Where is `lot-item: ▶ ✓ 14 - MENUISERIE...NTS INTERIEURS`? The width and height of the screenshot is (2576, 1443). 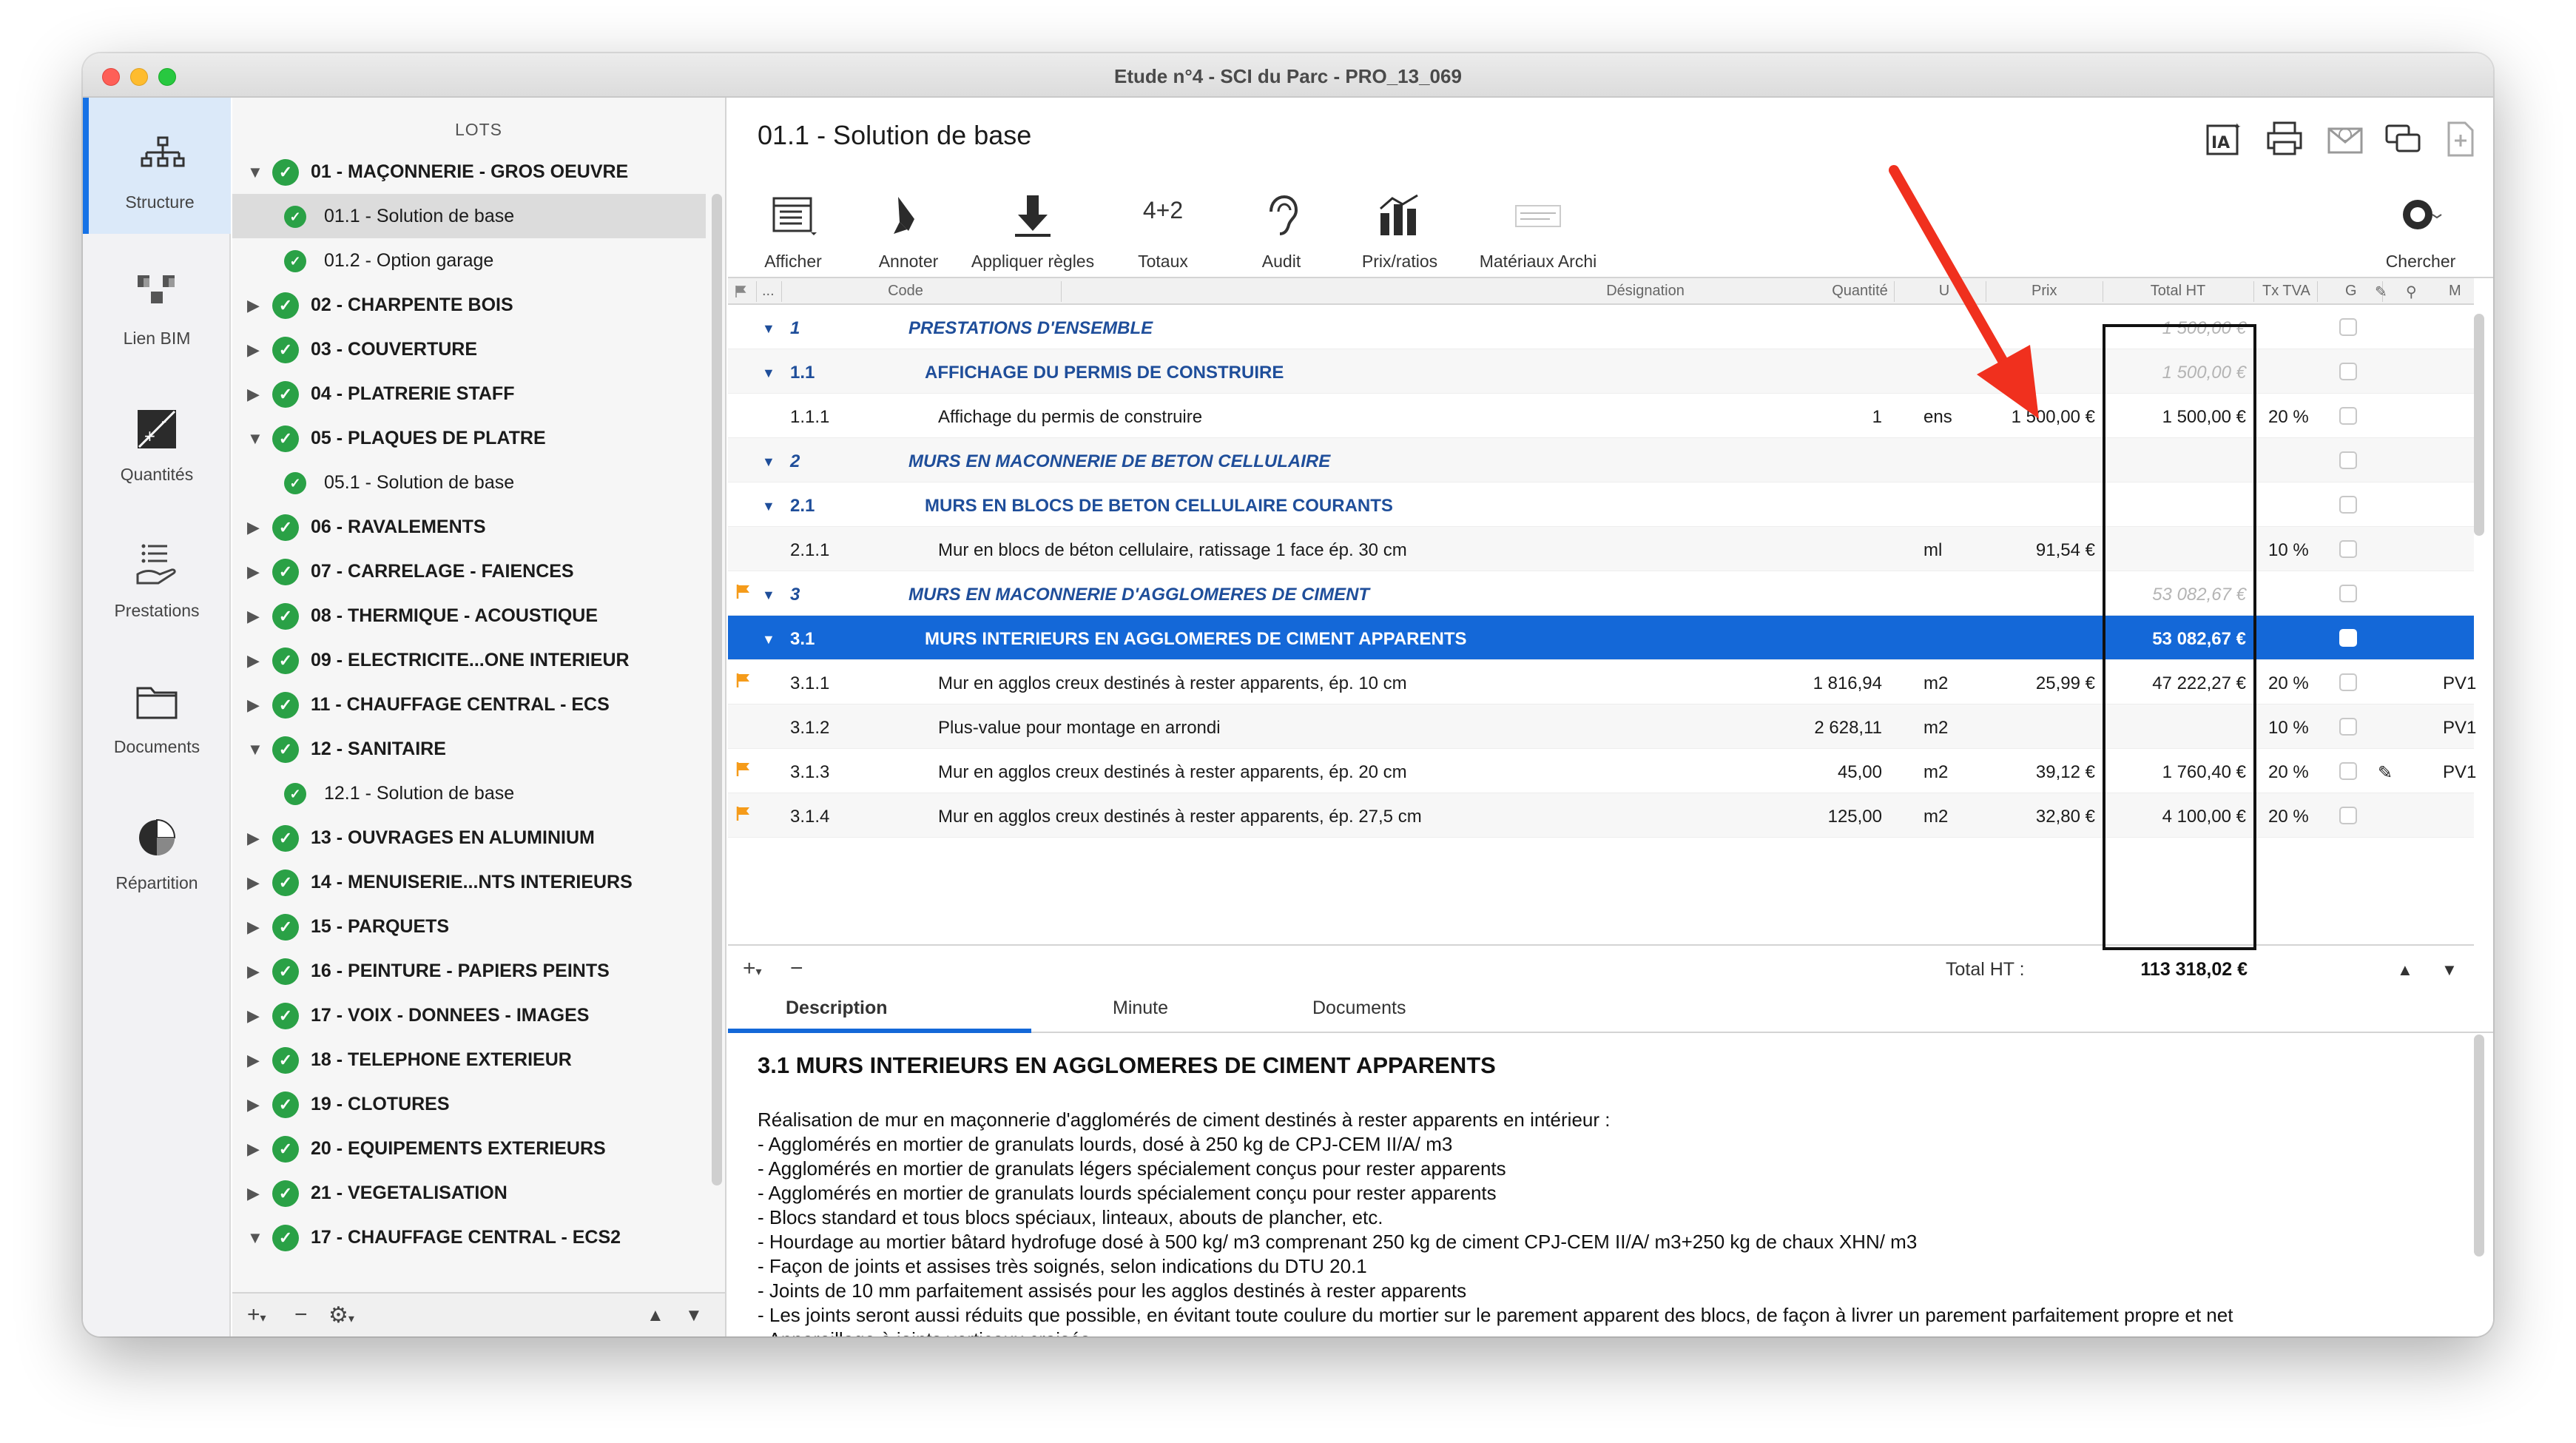 lot-item: ▶ ✓ 14 - MENUISERIE...NTS INTERIEURS is located at coordinates (469, 882).